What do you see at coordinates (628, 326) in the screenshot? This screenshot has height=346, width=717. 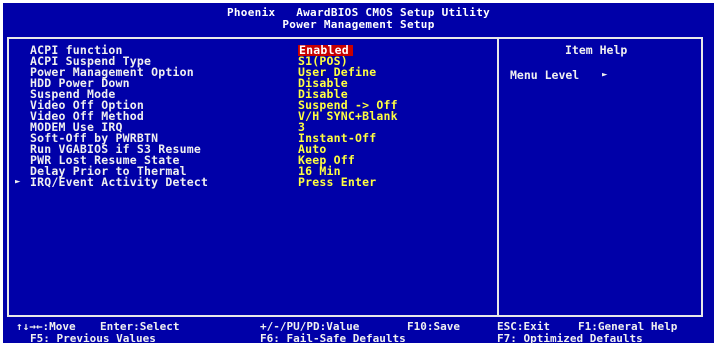 I see `footer-general-help: F1:General Help` at bounding box center [628, 326].